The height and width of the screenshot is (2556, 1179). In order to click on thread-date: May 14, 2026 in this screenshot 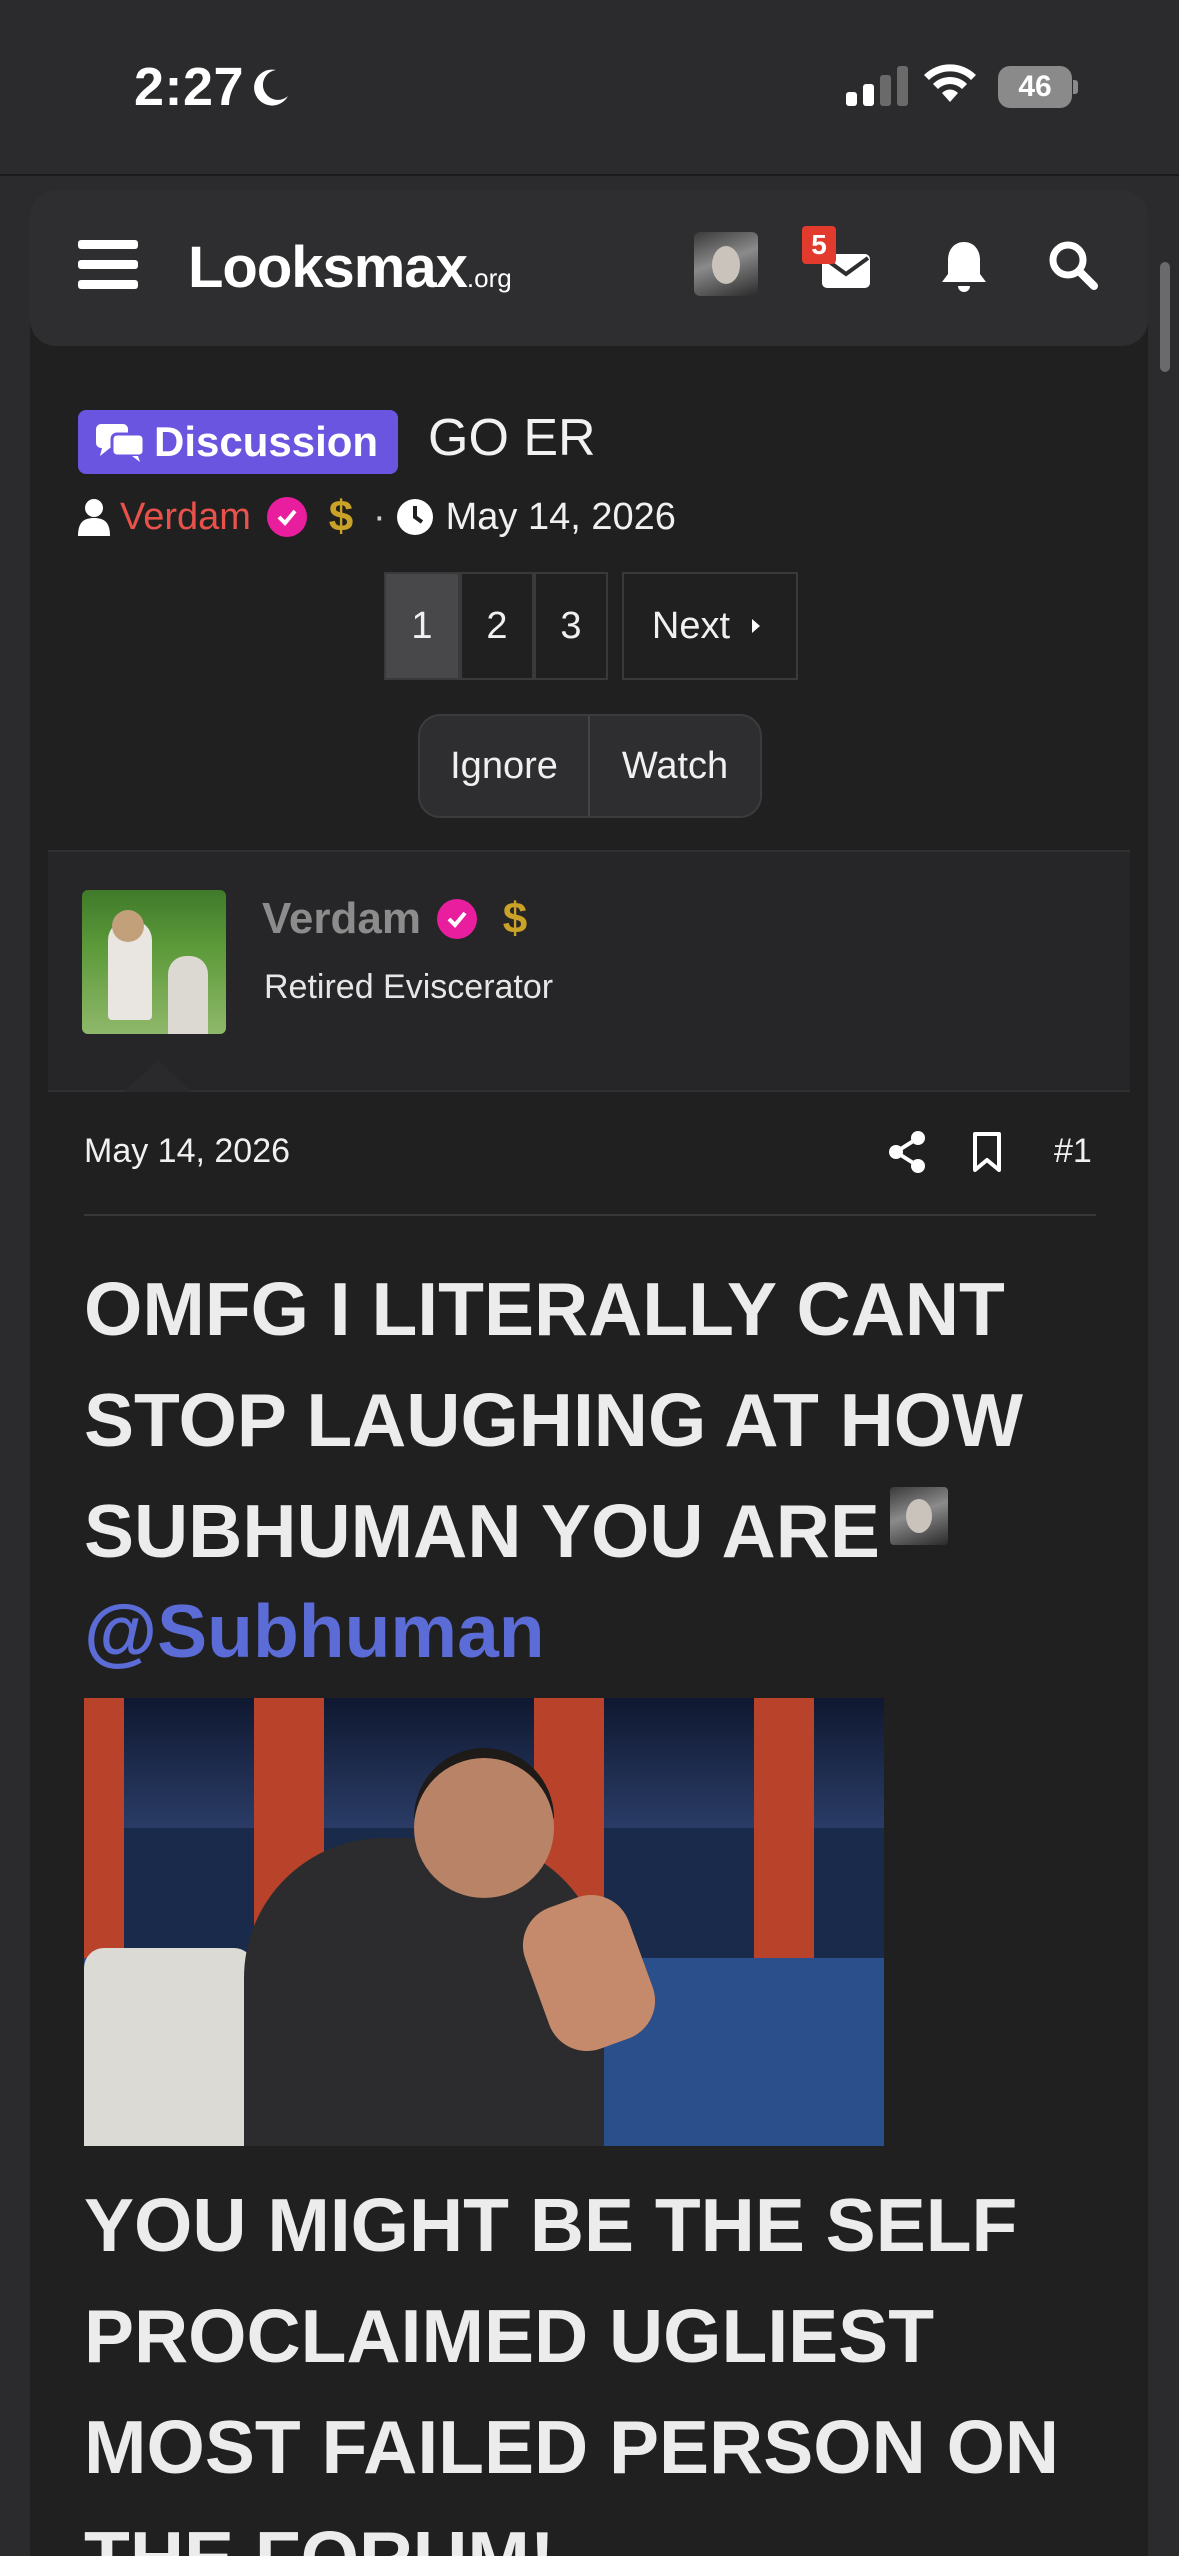, I will do `click(560, 516)`.